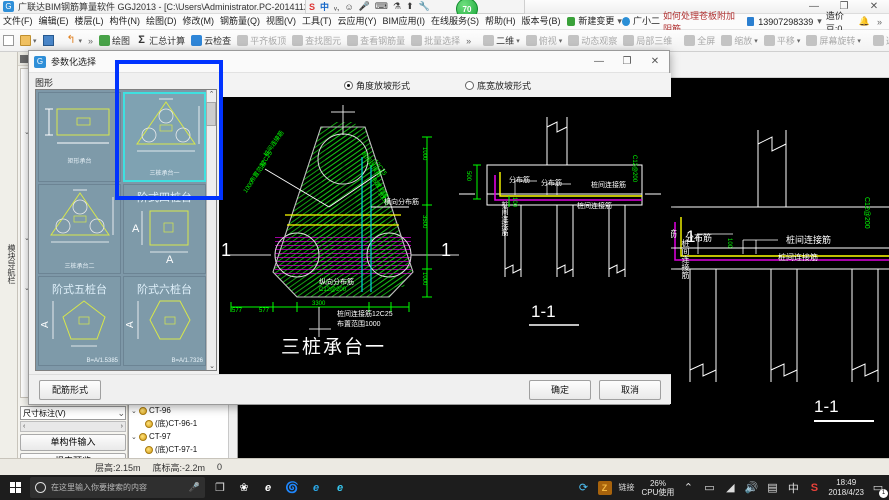 This screenshot has width=889, height=500. I want to click on radio-width-slope: 底宽放坡形式, so click(498, 85).